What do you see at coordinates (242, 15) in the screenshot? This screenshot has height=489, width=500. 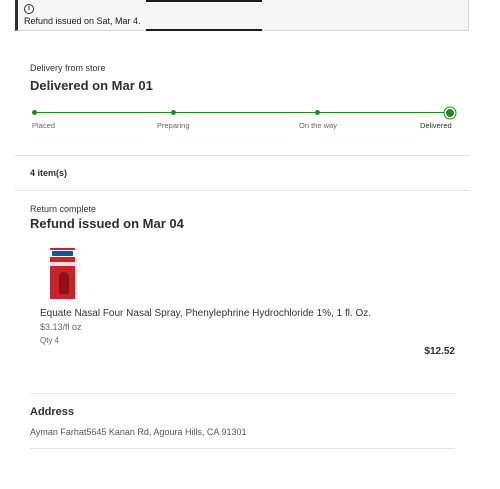 I see `refund-notice-banner: i Refund issued on Sat, Mar 4.` at bounding box center [242, 15].